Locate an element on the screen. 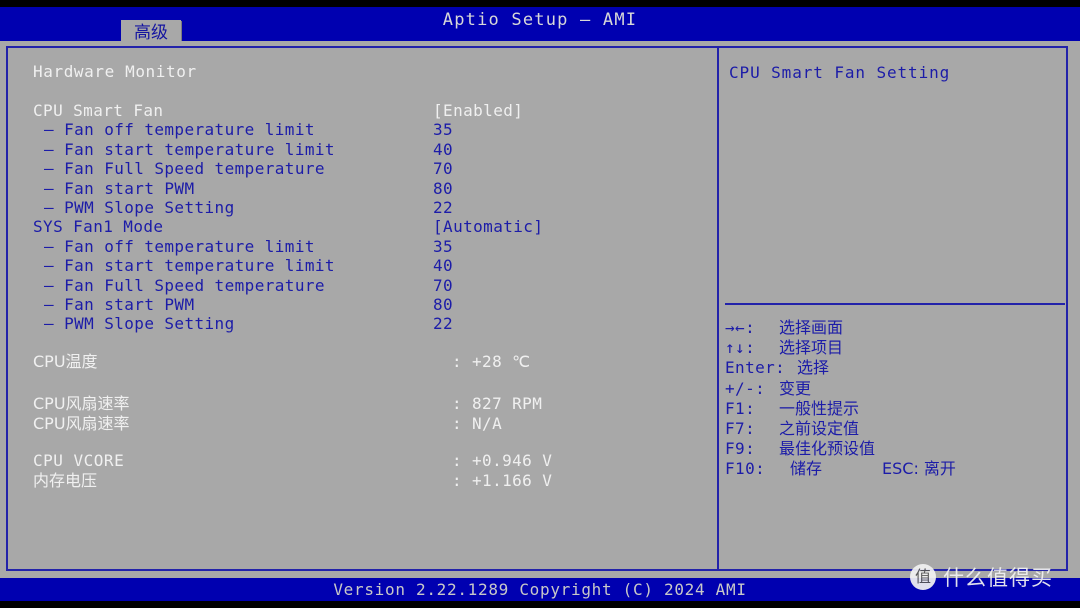 The height and width of the screenshot is (608, 1080). watermark: 值 什么值得买 is located at coordinates (981, 577).